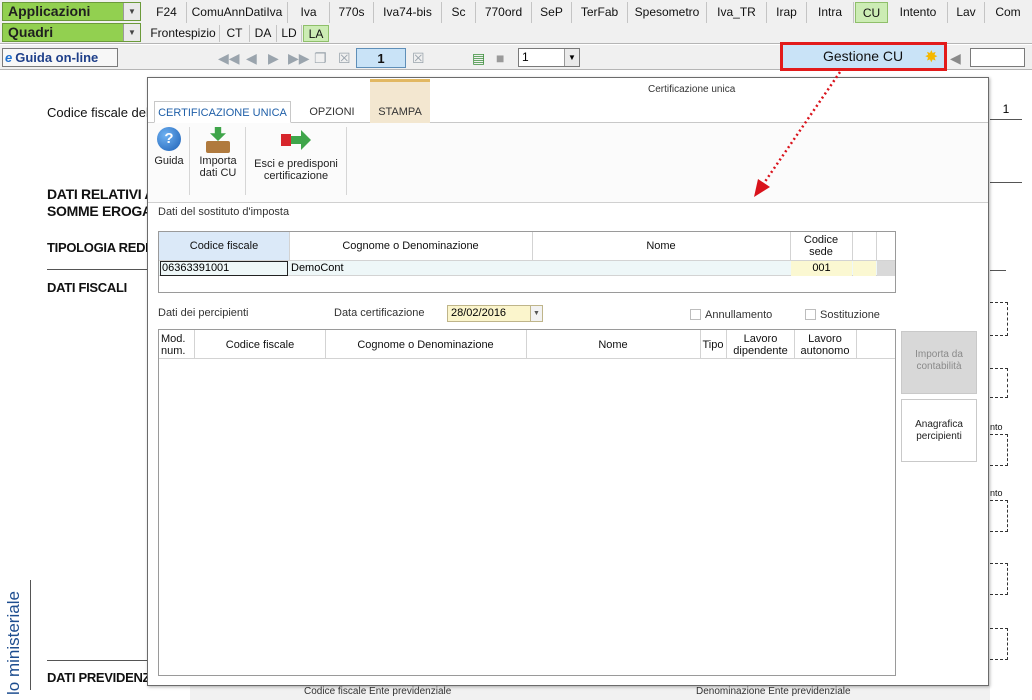  Describe the element at coordinates (296, 141) in the screenshot. I see `exit-arrow-icon` at that location.